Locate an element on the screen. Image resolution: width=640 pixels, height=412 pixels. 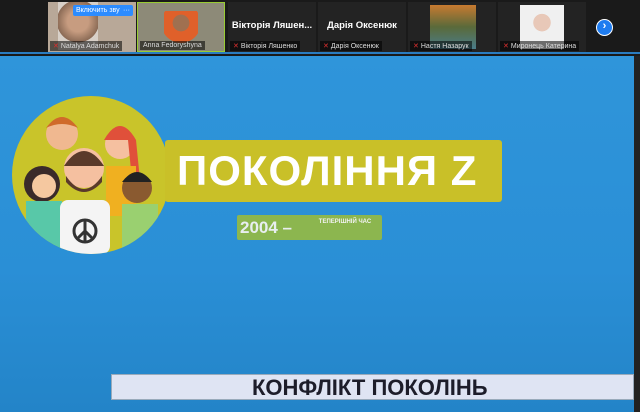
participant-name: Anna Fedoryshyna is located at coordinates (172, 45).